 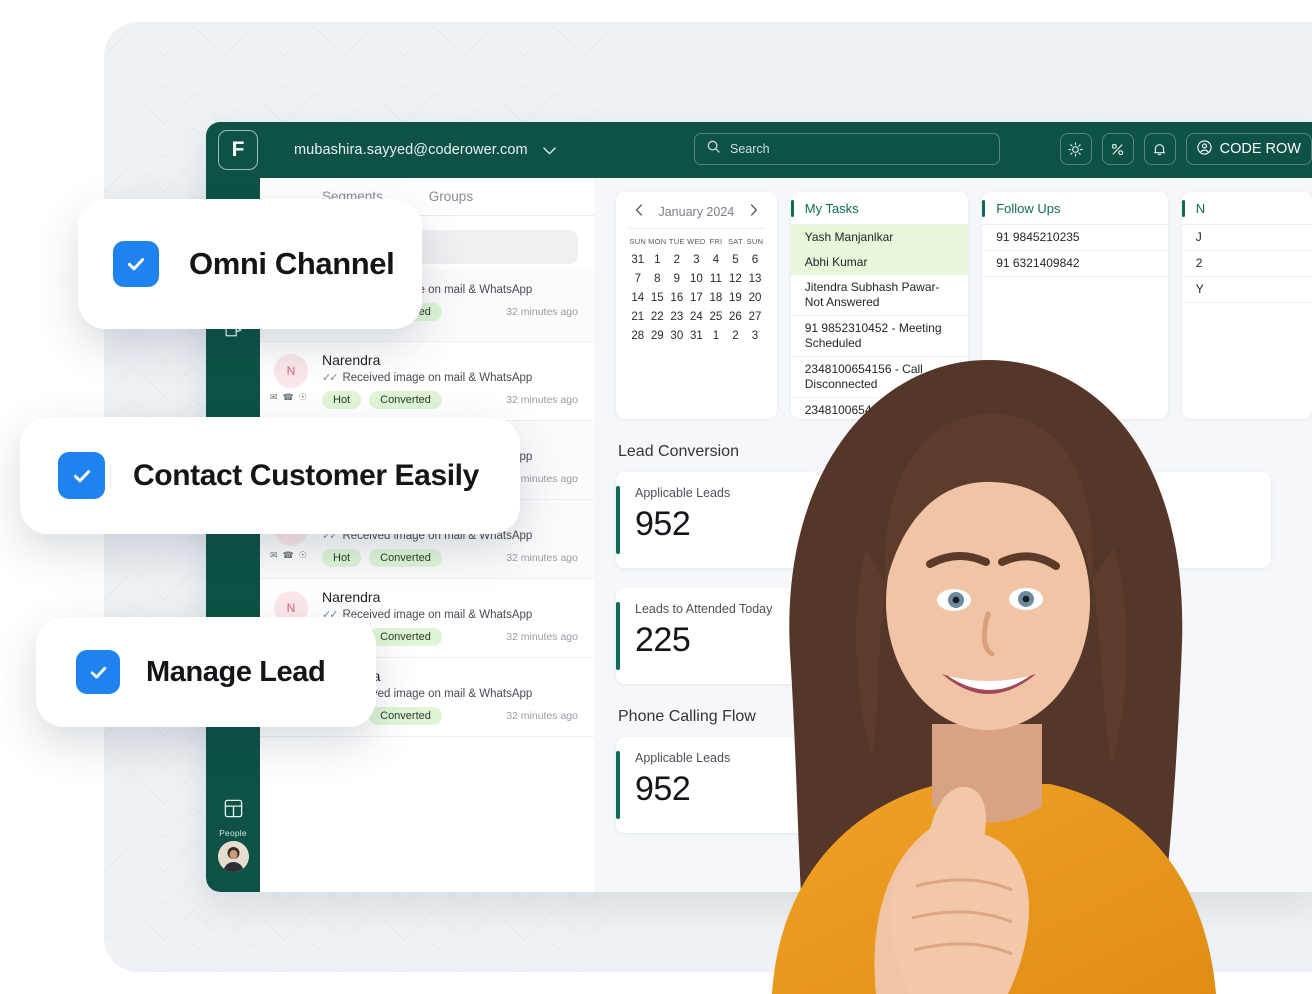 I want to click on app-logo: F, so click(x=238, y=150).